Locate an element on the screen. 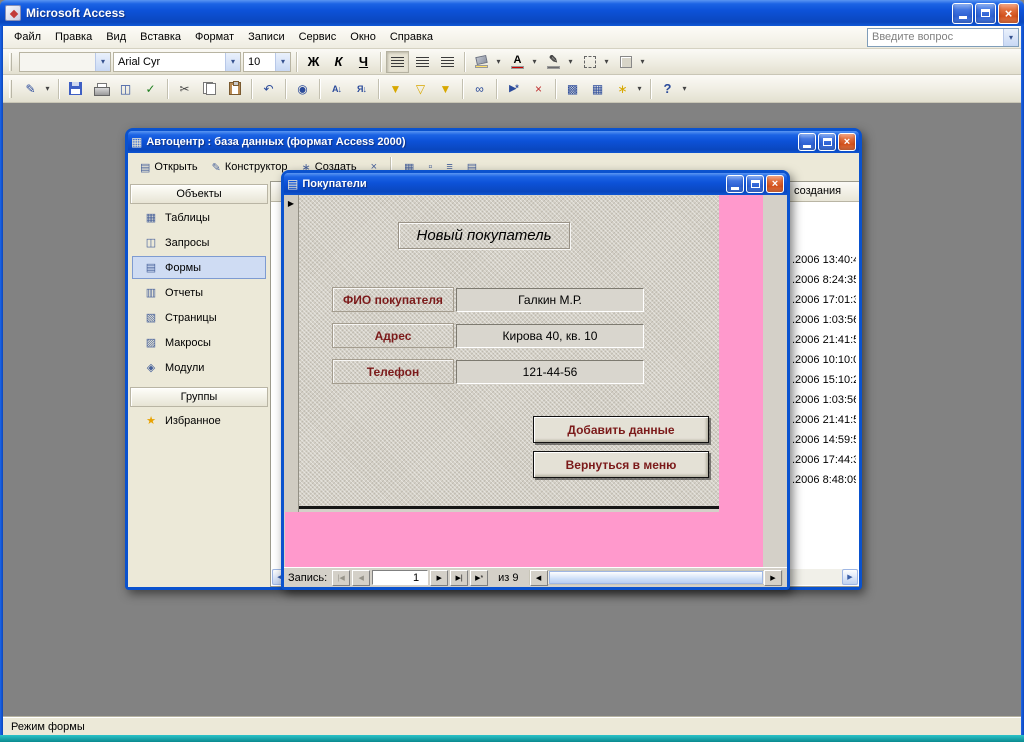  new-object-button: ∗ is located at coordinates (622, 89).